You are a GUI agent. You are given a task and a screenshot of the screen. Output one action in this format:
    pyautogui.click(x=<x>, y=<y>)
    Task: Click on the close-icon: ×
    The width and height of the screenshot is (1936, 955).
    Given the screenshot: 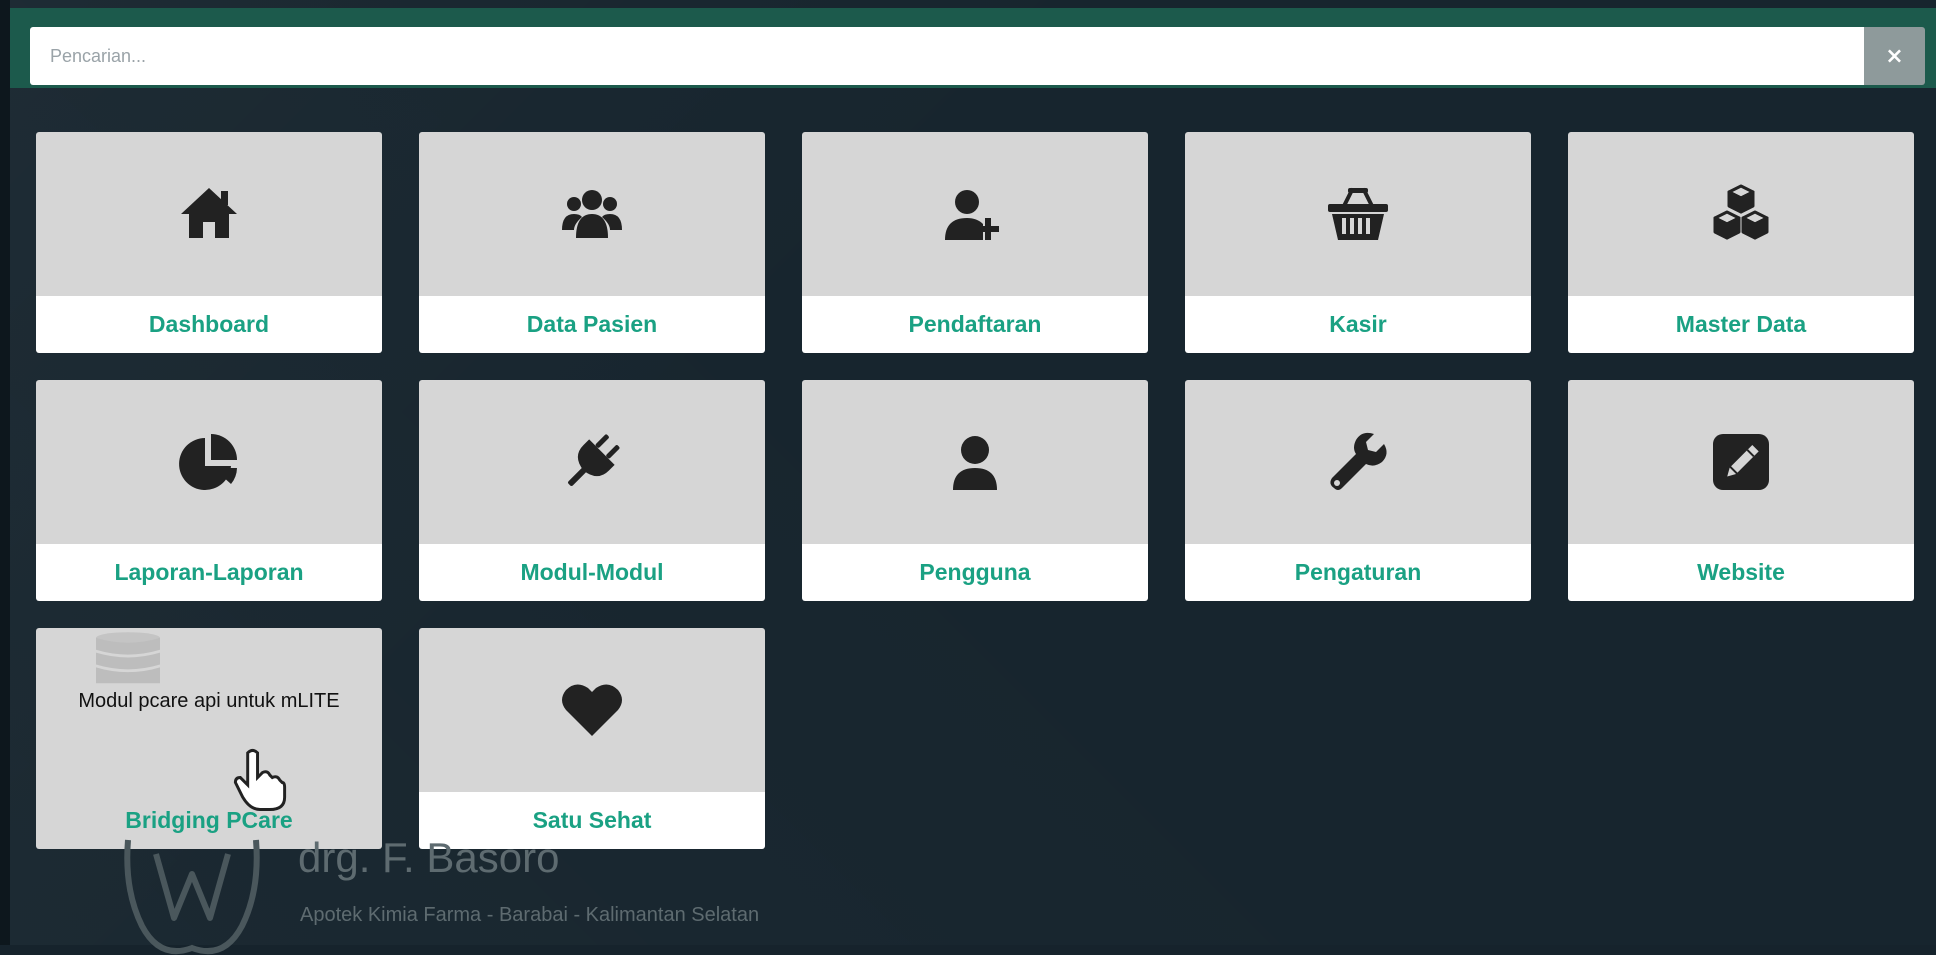 What is the action you would take?
    pyautogui.click(x=1894, y=56)
    